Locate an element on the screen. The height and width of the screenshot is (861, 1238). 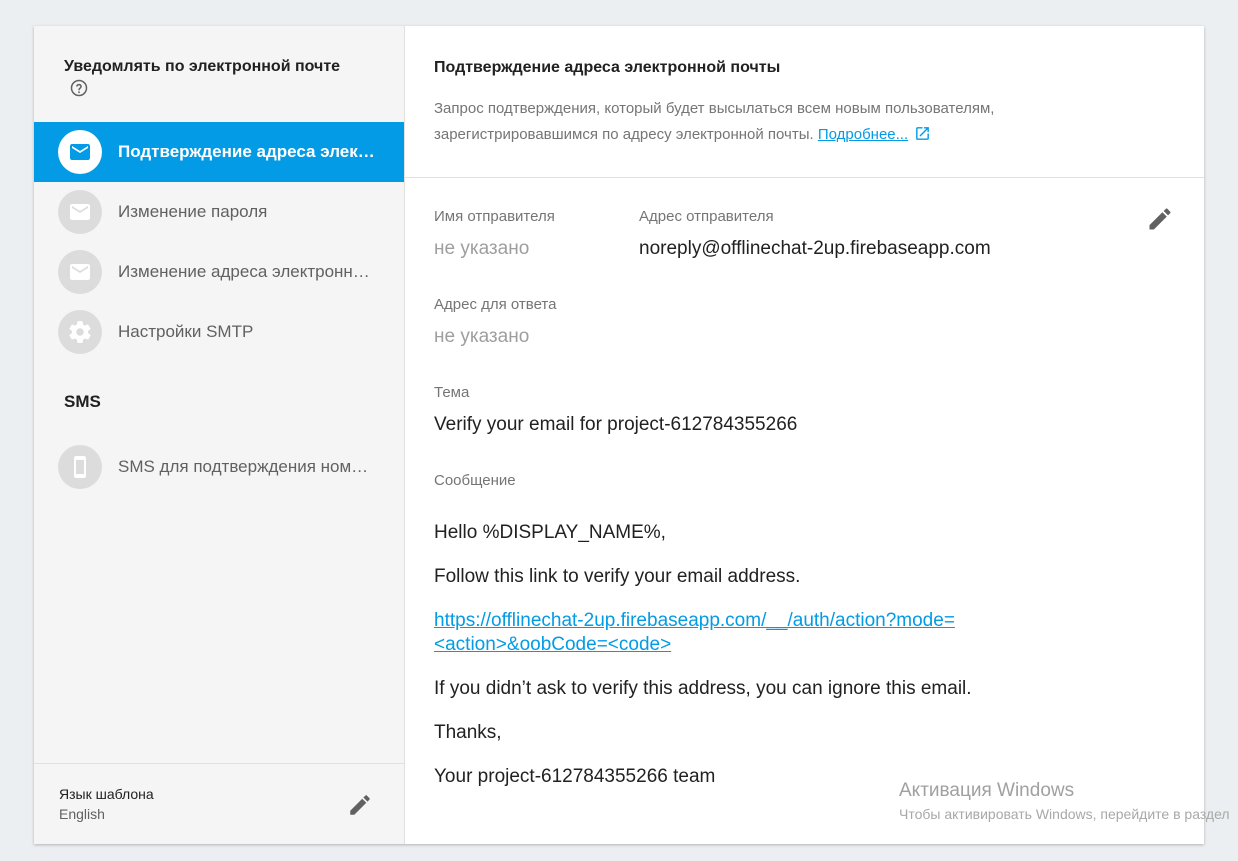
sender-name-label: Имя отправителя is located at coordinates (494, 216).